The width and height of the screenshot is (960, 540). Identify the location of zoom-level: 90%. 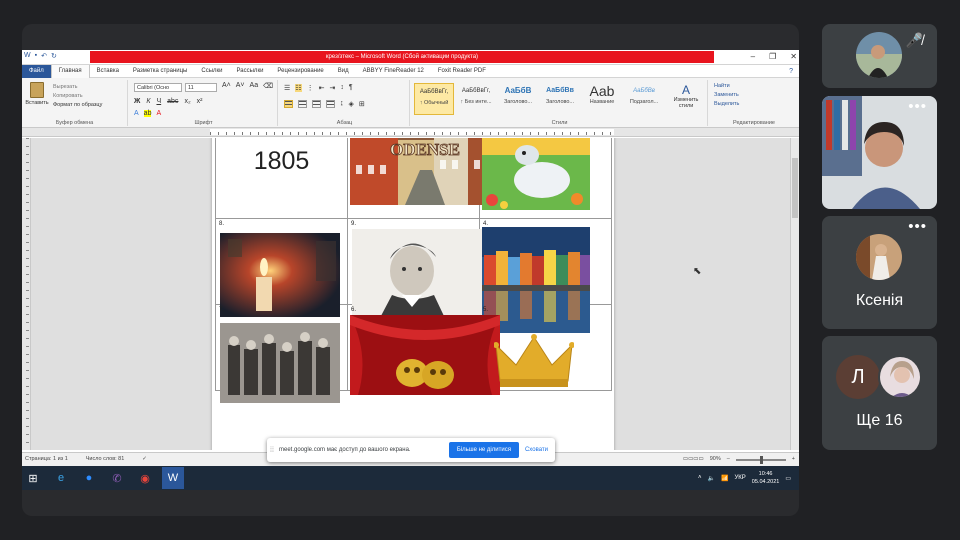
(715, 459).